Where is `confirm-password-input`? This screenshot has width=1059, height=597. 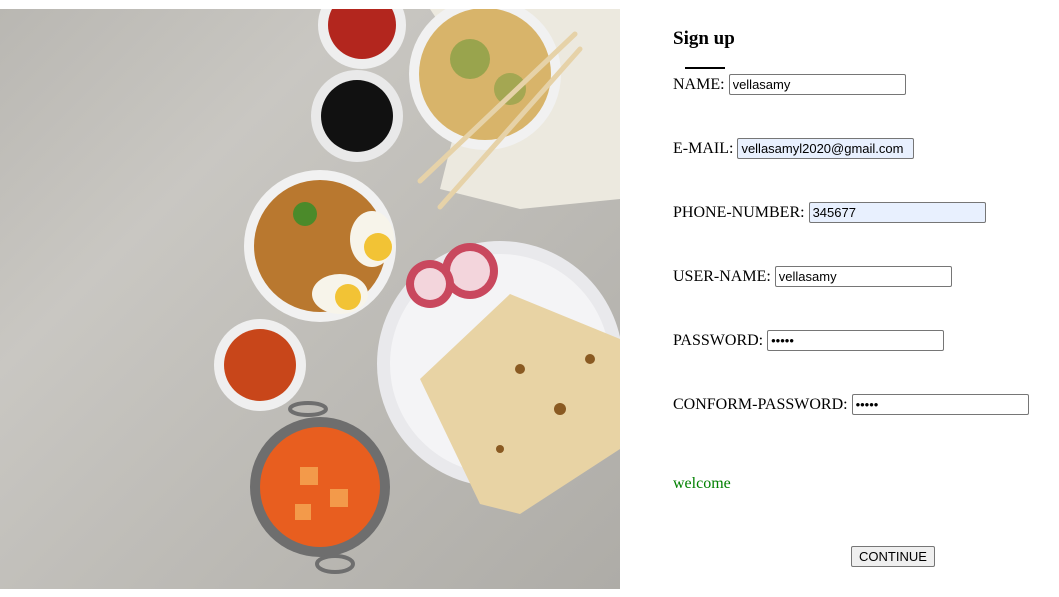 confirm-password-input is located at coordinates (940, 404).